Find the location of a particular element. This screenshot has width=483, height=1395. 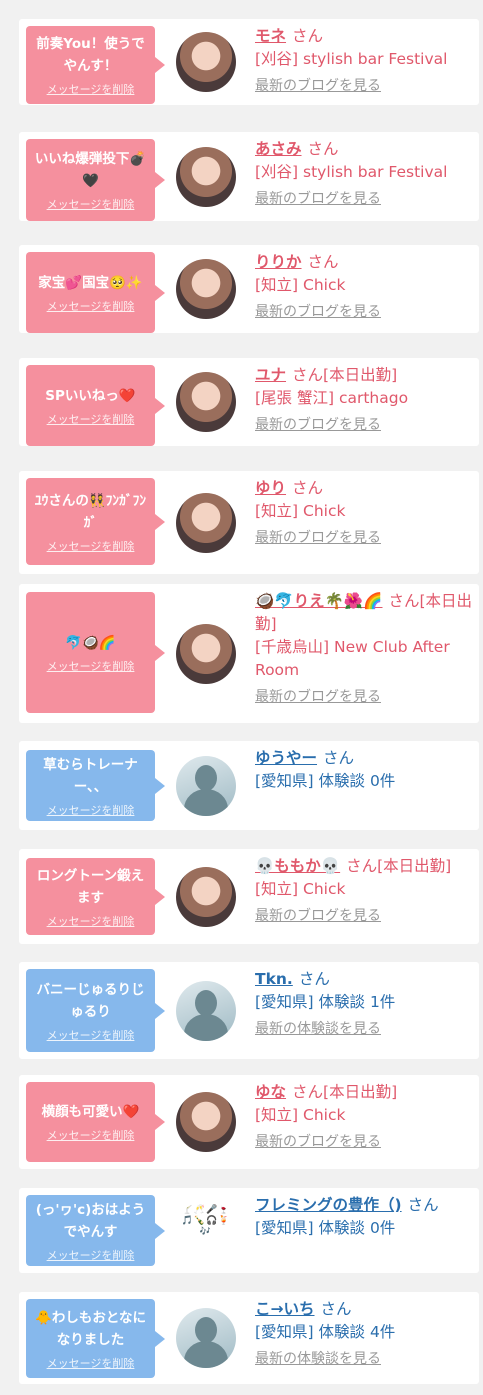

message-text: ロングトーン鍛えます is located at coordinates (90, 886).